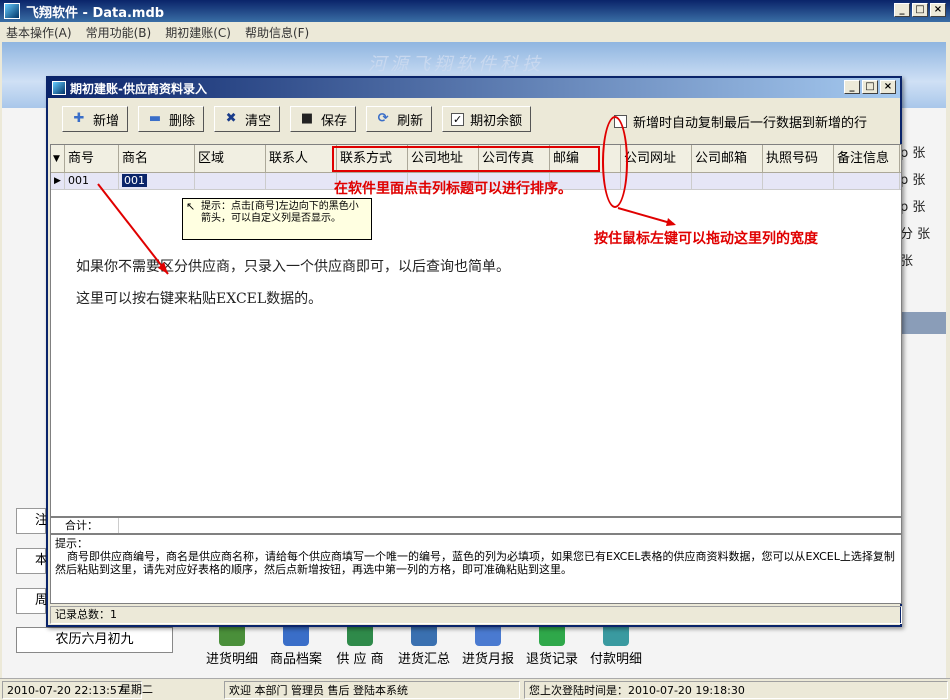 The height and width of the screenshot is (700, 950). What do you see at coordinates (296, 644) in the screenshot?
I see `shortcut-product-archive: 商品档案` at bounding box center [296, 644].